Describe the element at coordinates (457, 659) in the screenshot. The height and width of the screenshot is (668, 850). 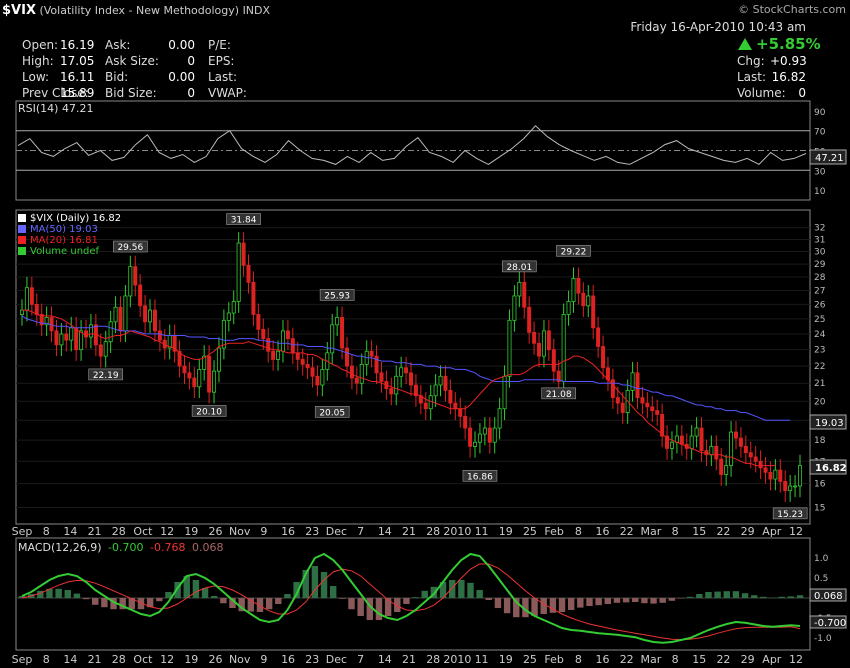
I see `x-tick-label: 2010` at that location.